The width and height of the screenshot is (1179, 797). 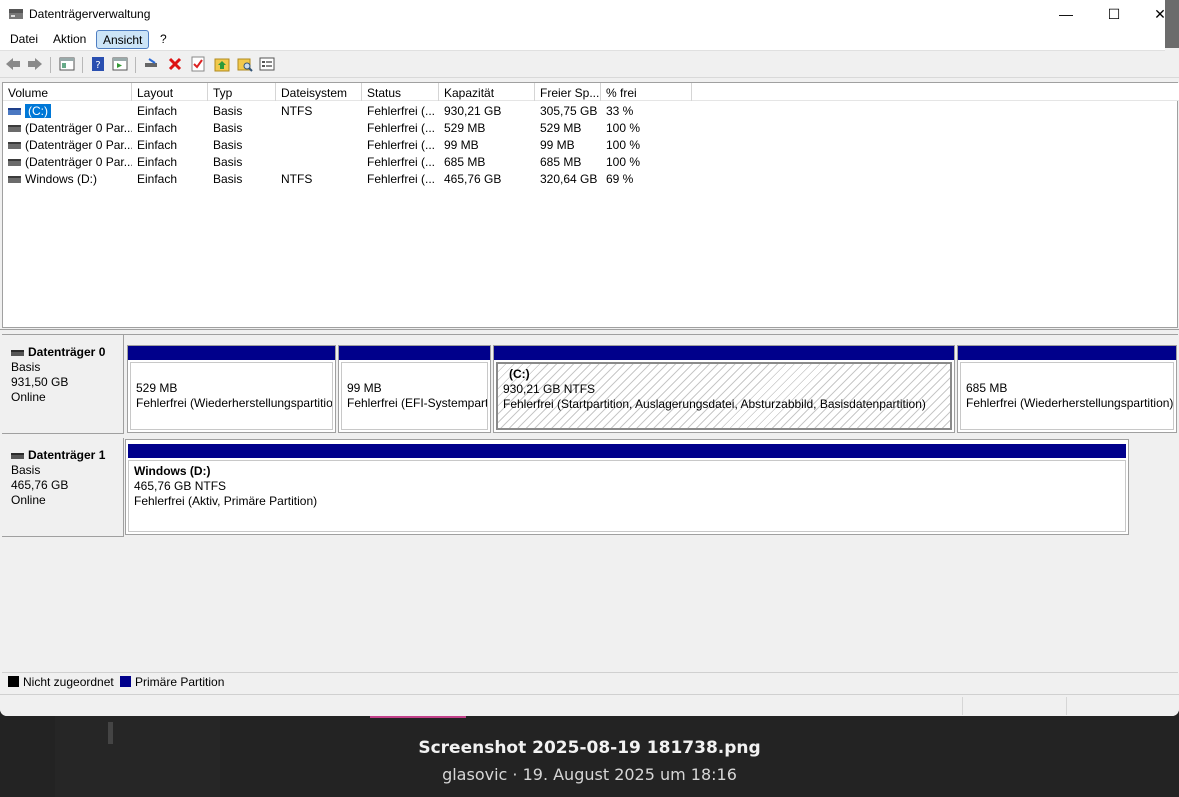 What do you see at coordinates (557, 145) in the screenshot?
I see `free-cell: 99 MB` at bounding box center [557, 145].